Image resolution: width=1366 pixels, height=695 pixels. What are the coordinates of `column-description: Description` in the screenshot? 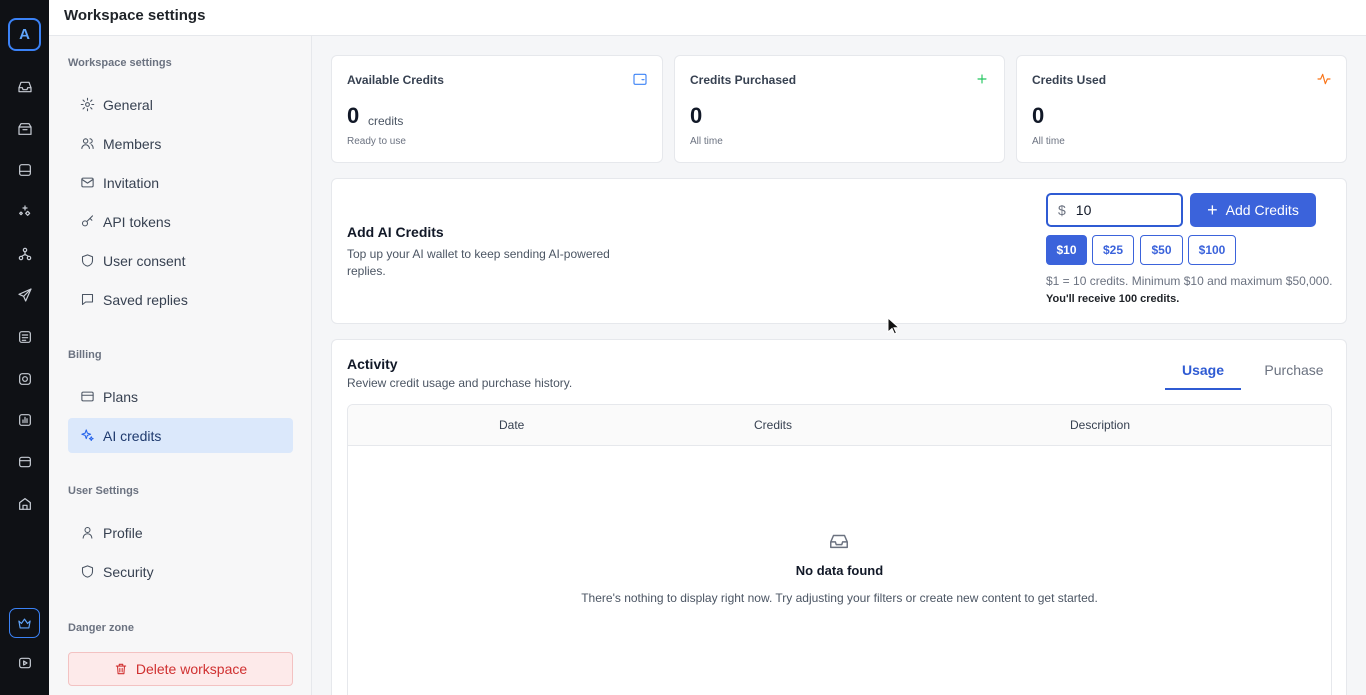 It's located at (1100, 425).